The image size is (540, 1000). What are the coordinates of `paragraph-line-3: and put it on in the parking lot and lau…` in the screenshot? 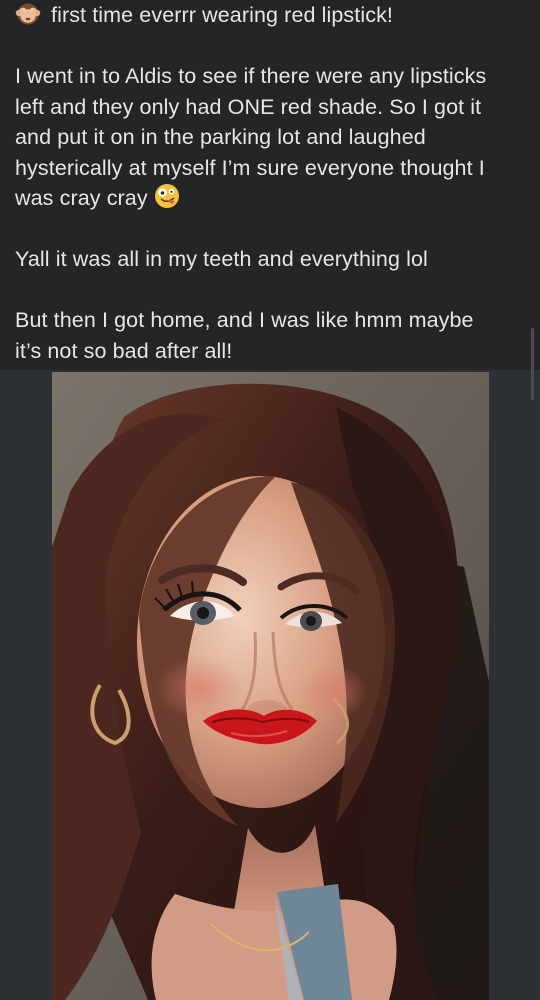 It's located at (220, 137).